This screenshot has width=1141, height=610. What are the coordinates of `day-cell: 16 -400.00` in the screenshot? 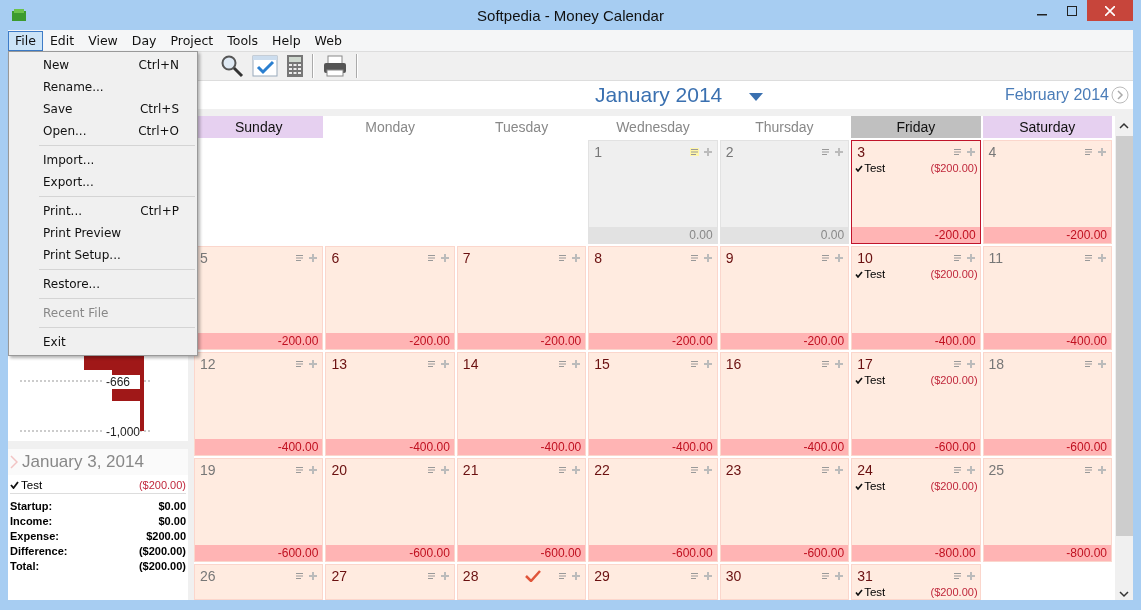 It's located at (784, 404).